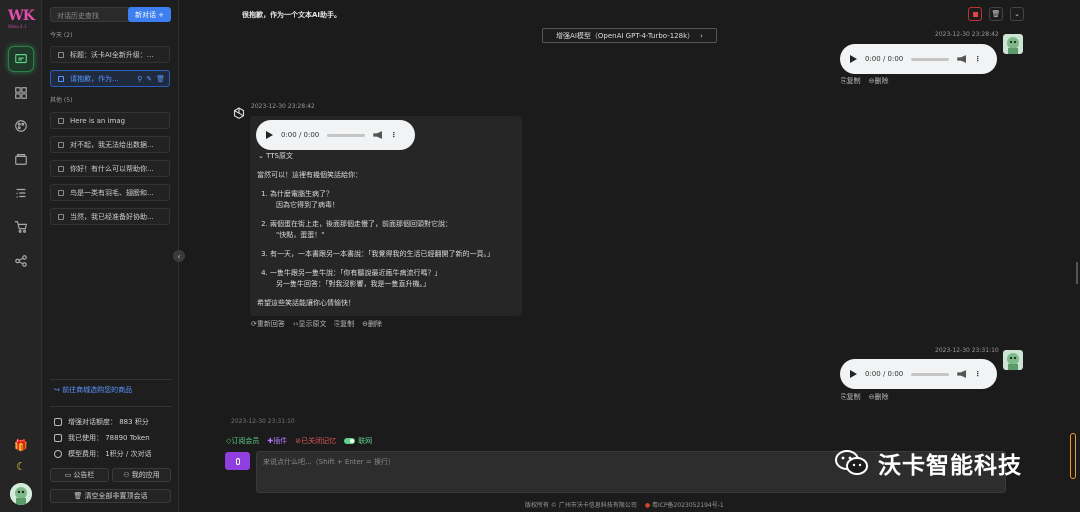 This screenshot has width=1080, height=512. I want to click on microphone-button, so click(237, 461).